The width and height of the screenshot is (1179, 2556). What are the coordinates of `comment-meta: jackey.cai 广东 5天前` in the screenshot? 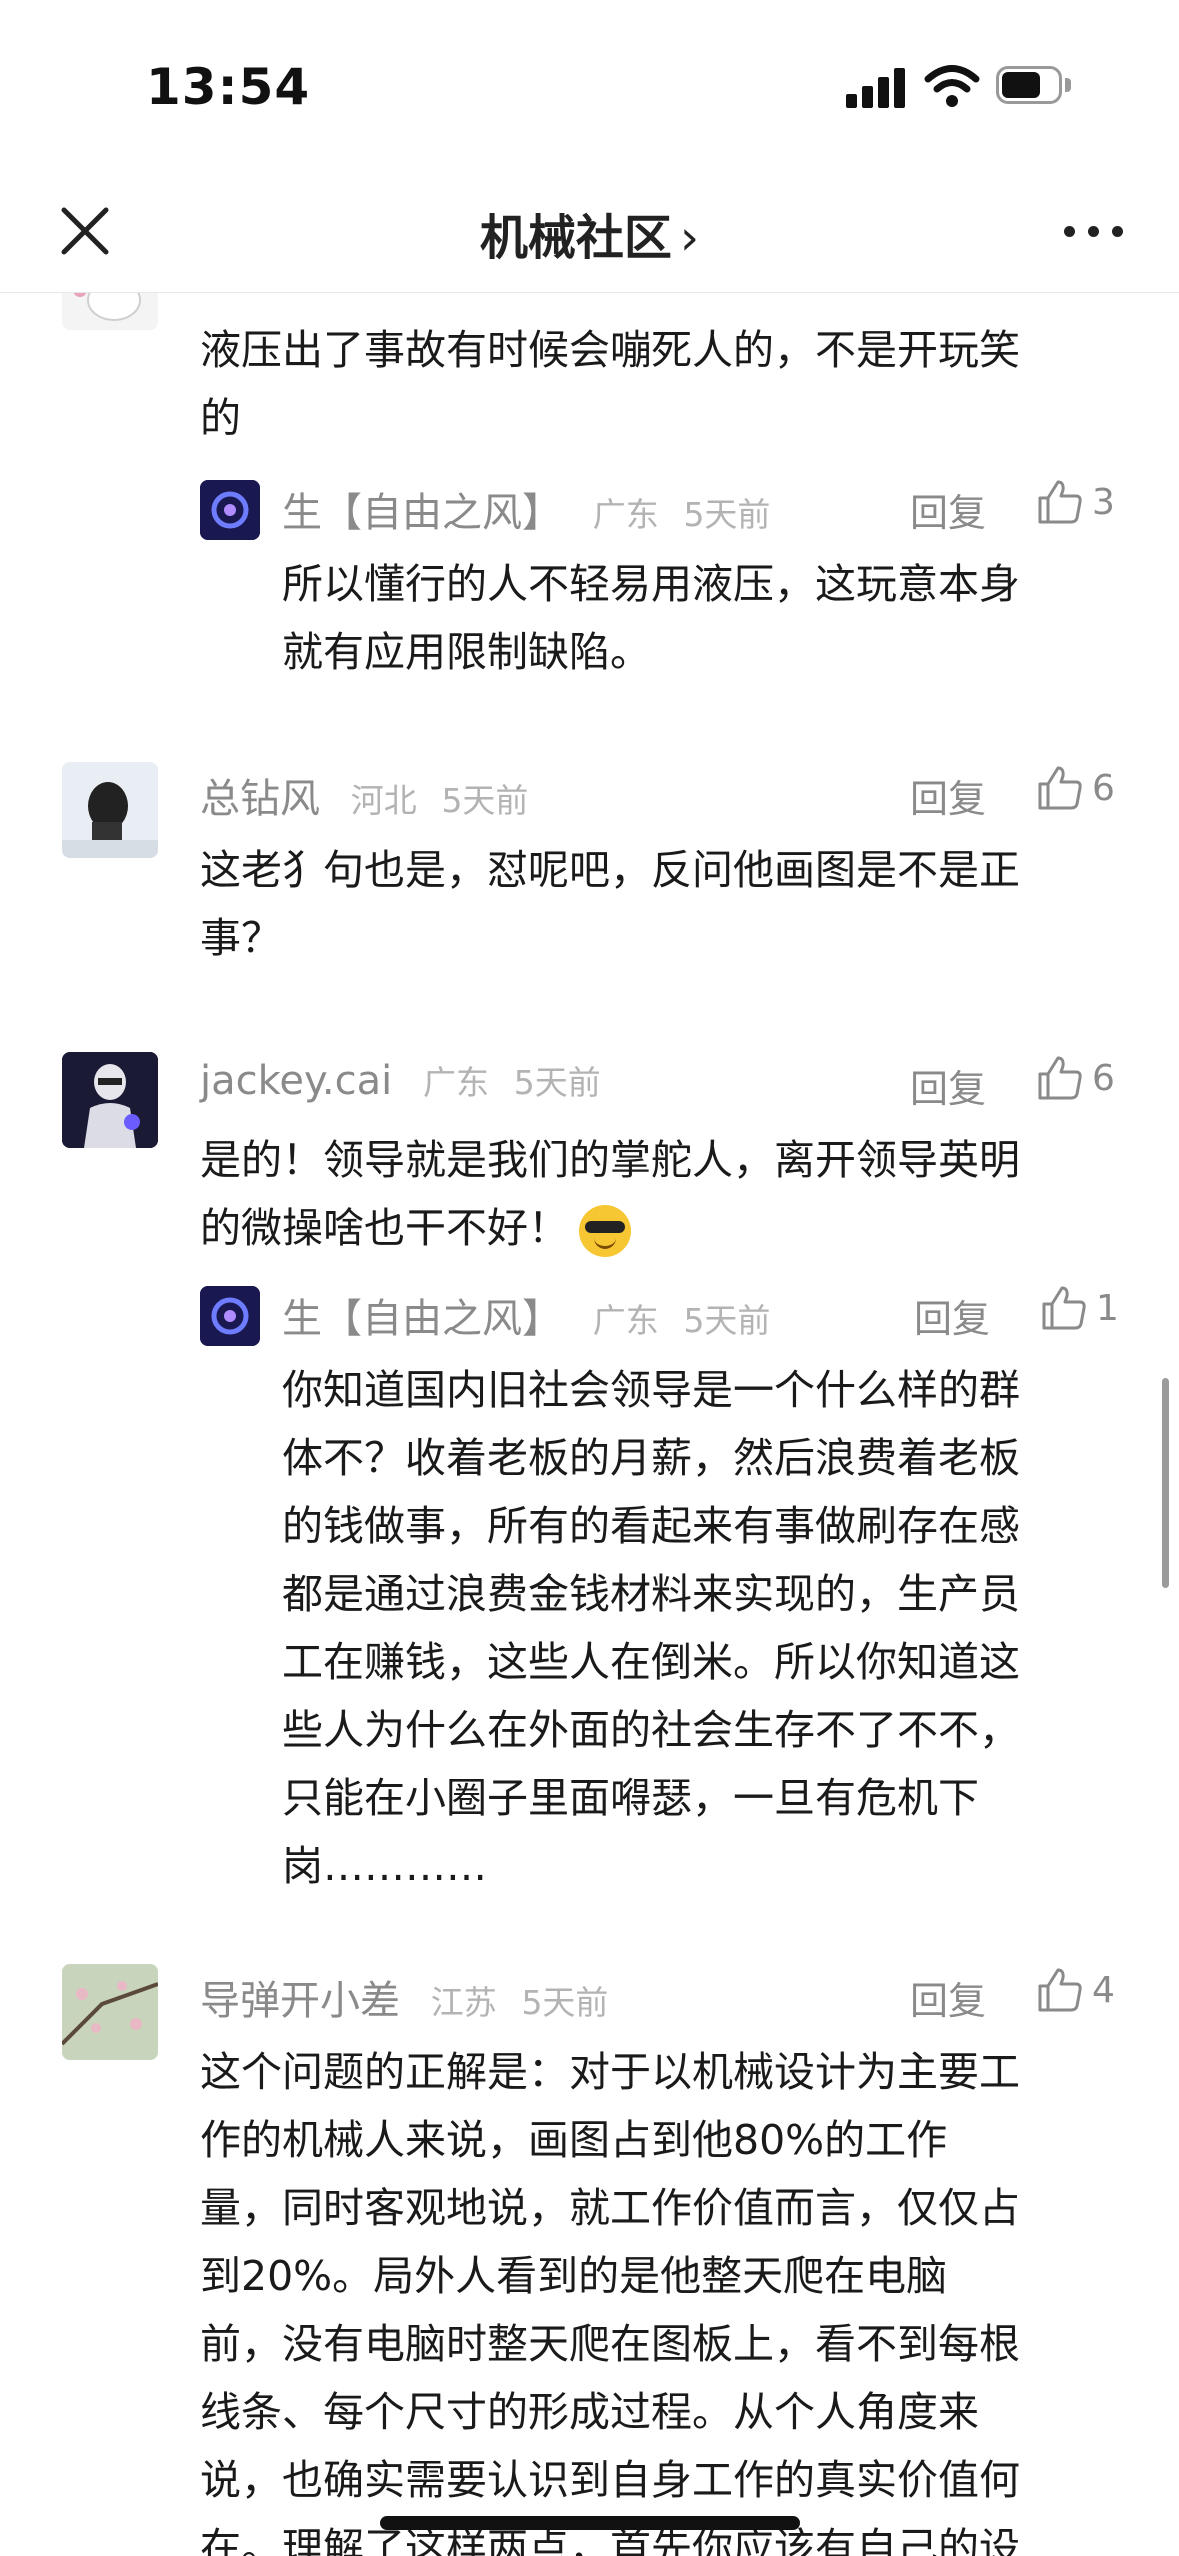 It's located at (400, 1080).